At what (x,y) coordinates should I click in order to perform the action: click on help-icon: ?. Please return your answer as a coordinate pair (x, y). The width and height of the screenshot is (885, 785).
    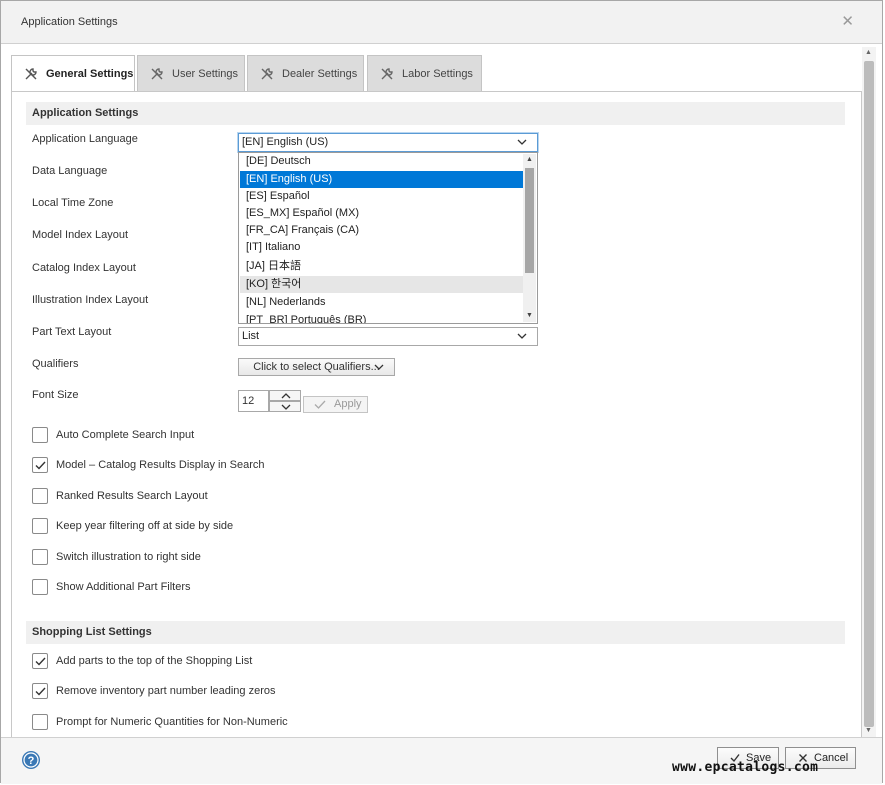
    Looking at the image, I should click on (31, 760).